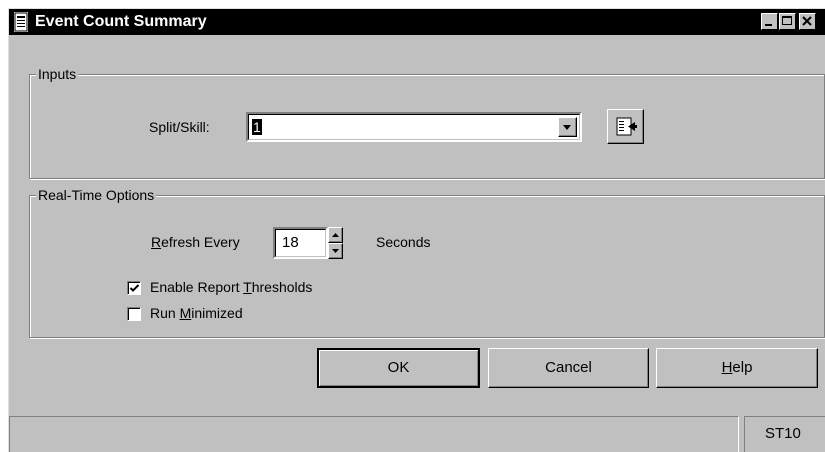 The image size is (825, 452). What do you see at coordinates (21, 22) in the screenshot?
I see `report-icon` at bounding box center [21, 22].